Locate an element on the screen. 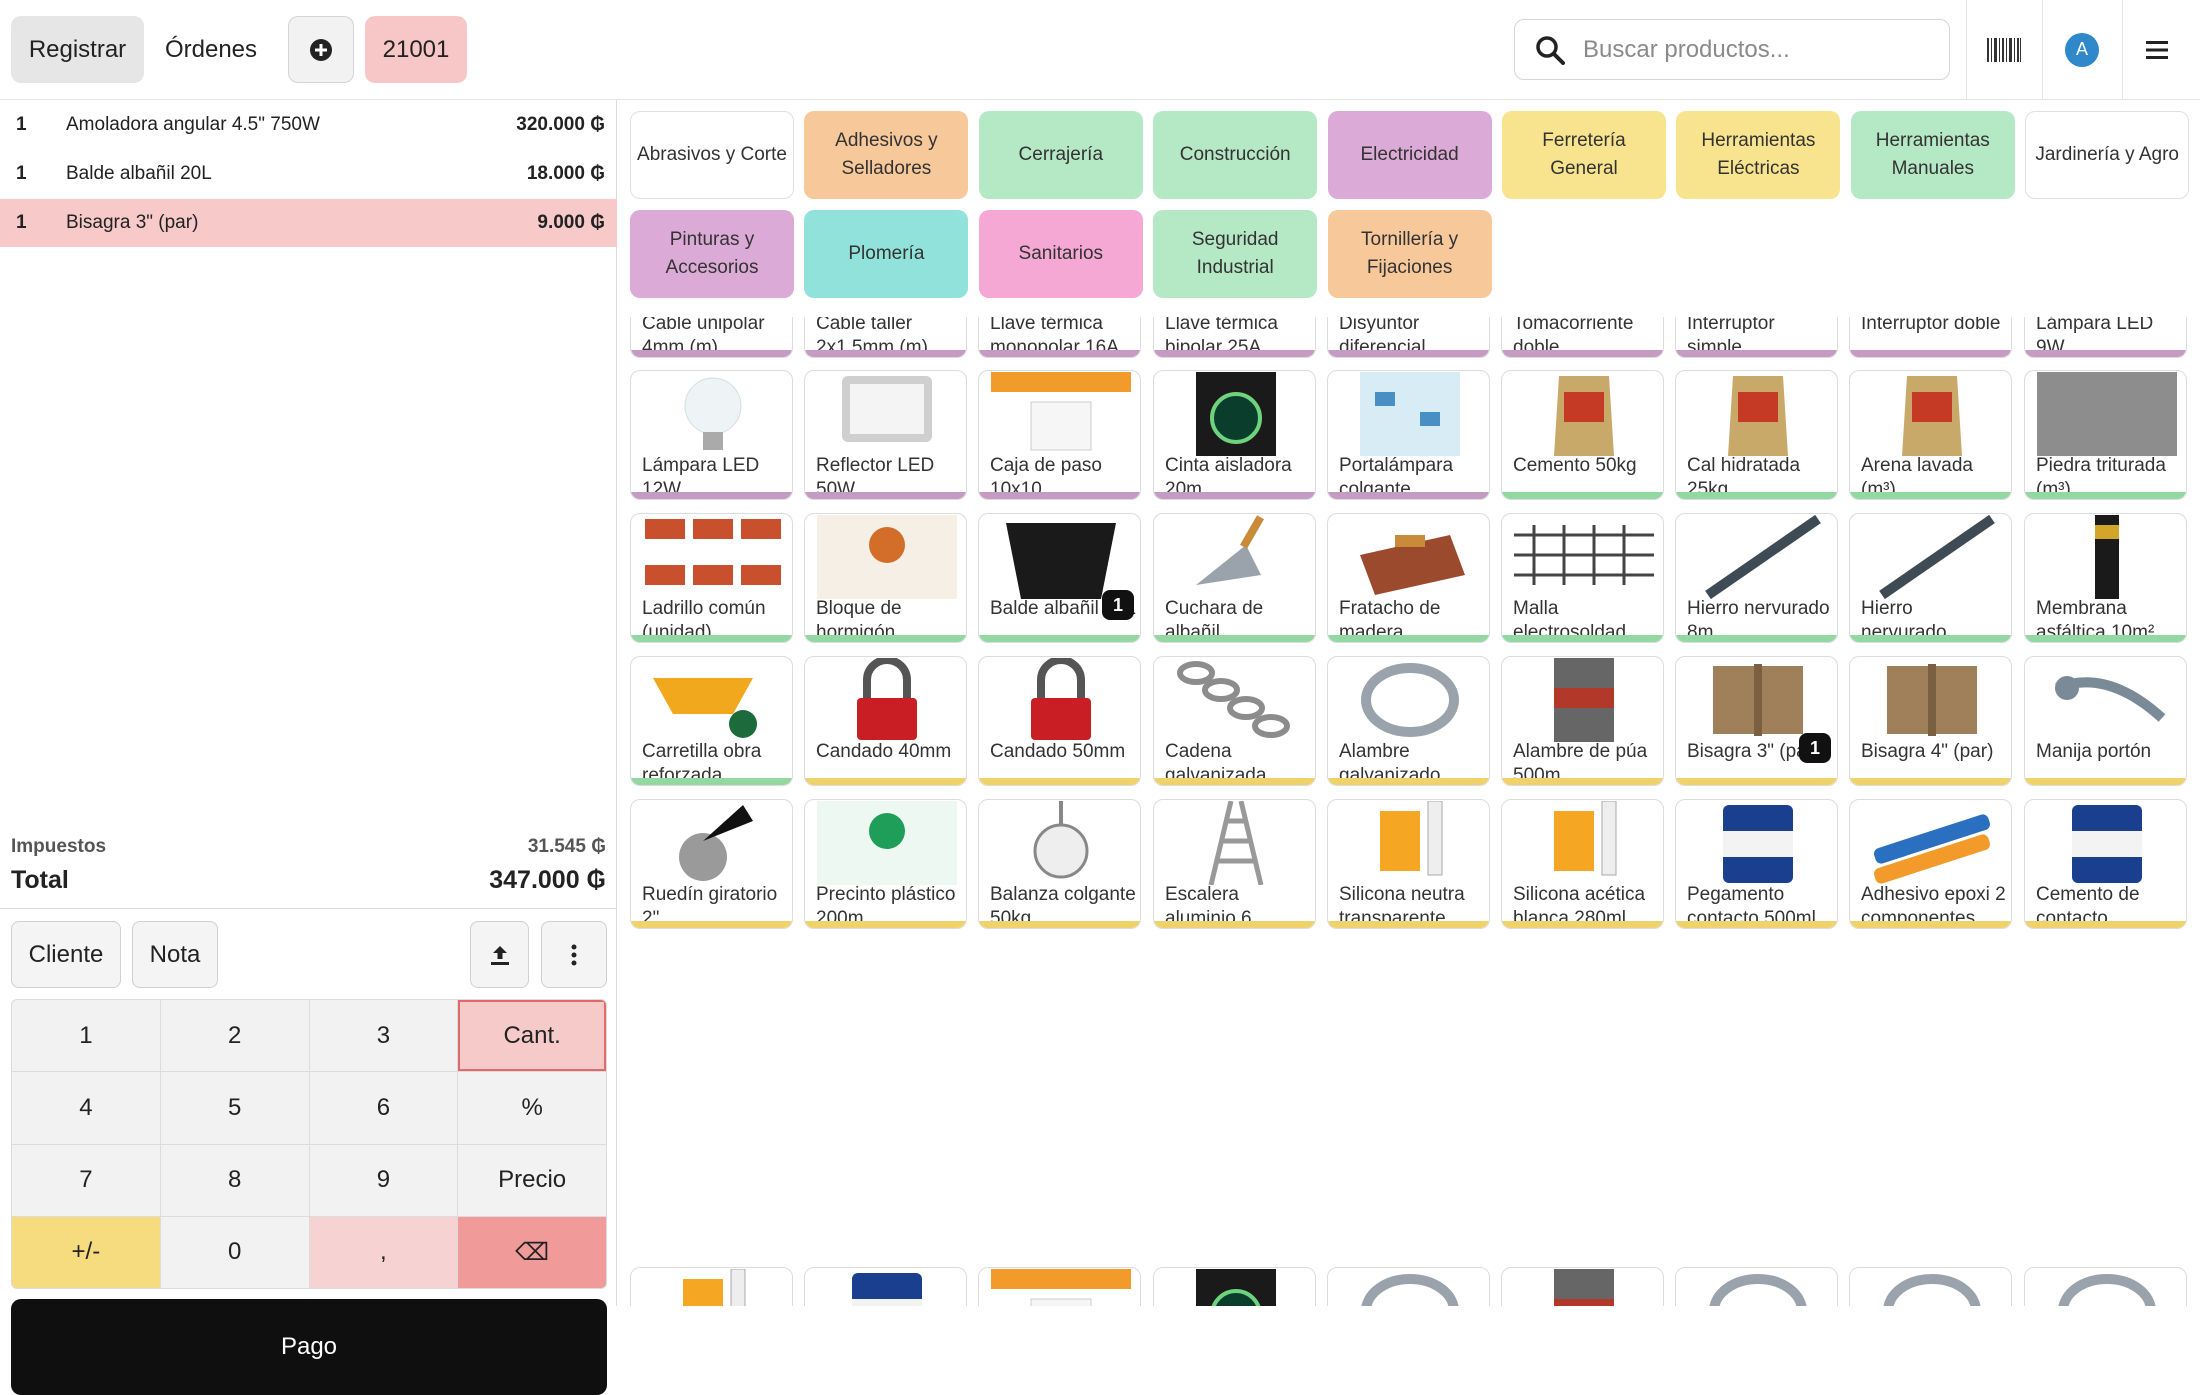 Image resolution: width=2200 pixels, height=1395 pixels. customer-button: Cliente is located at coordinates (66, 954).